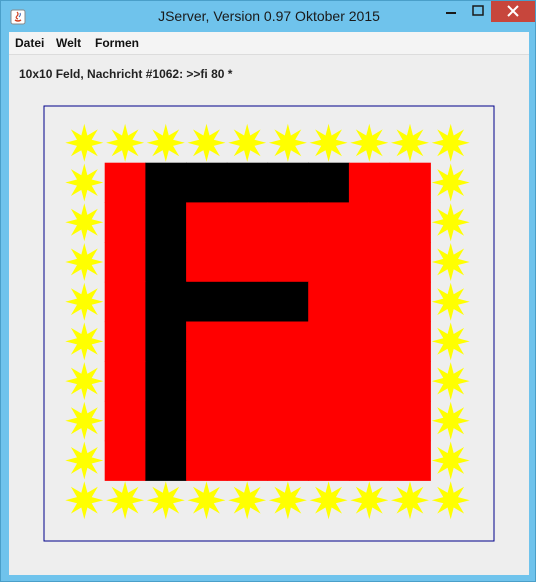 This screenshot has width=536, height=582. Describe the element at coordinates (513, 11) in the screenshot. I see `close-button` at that location.